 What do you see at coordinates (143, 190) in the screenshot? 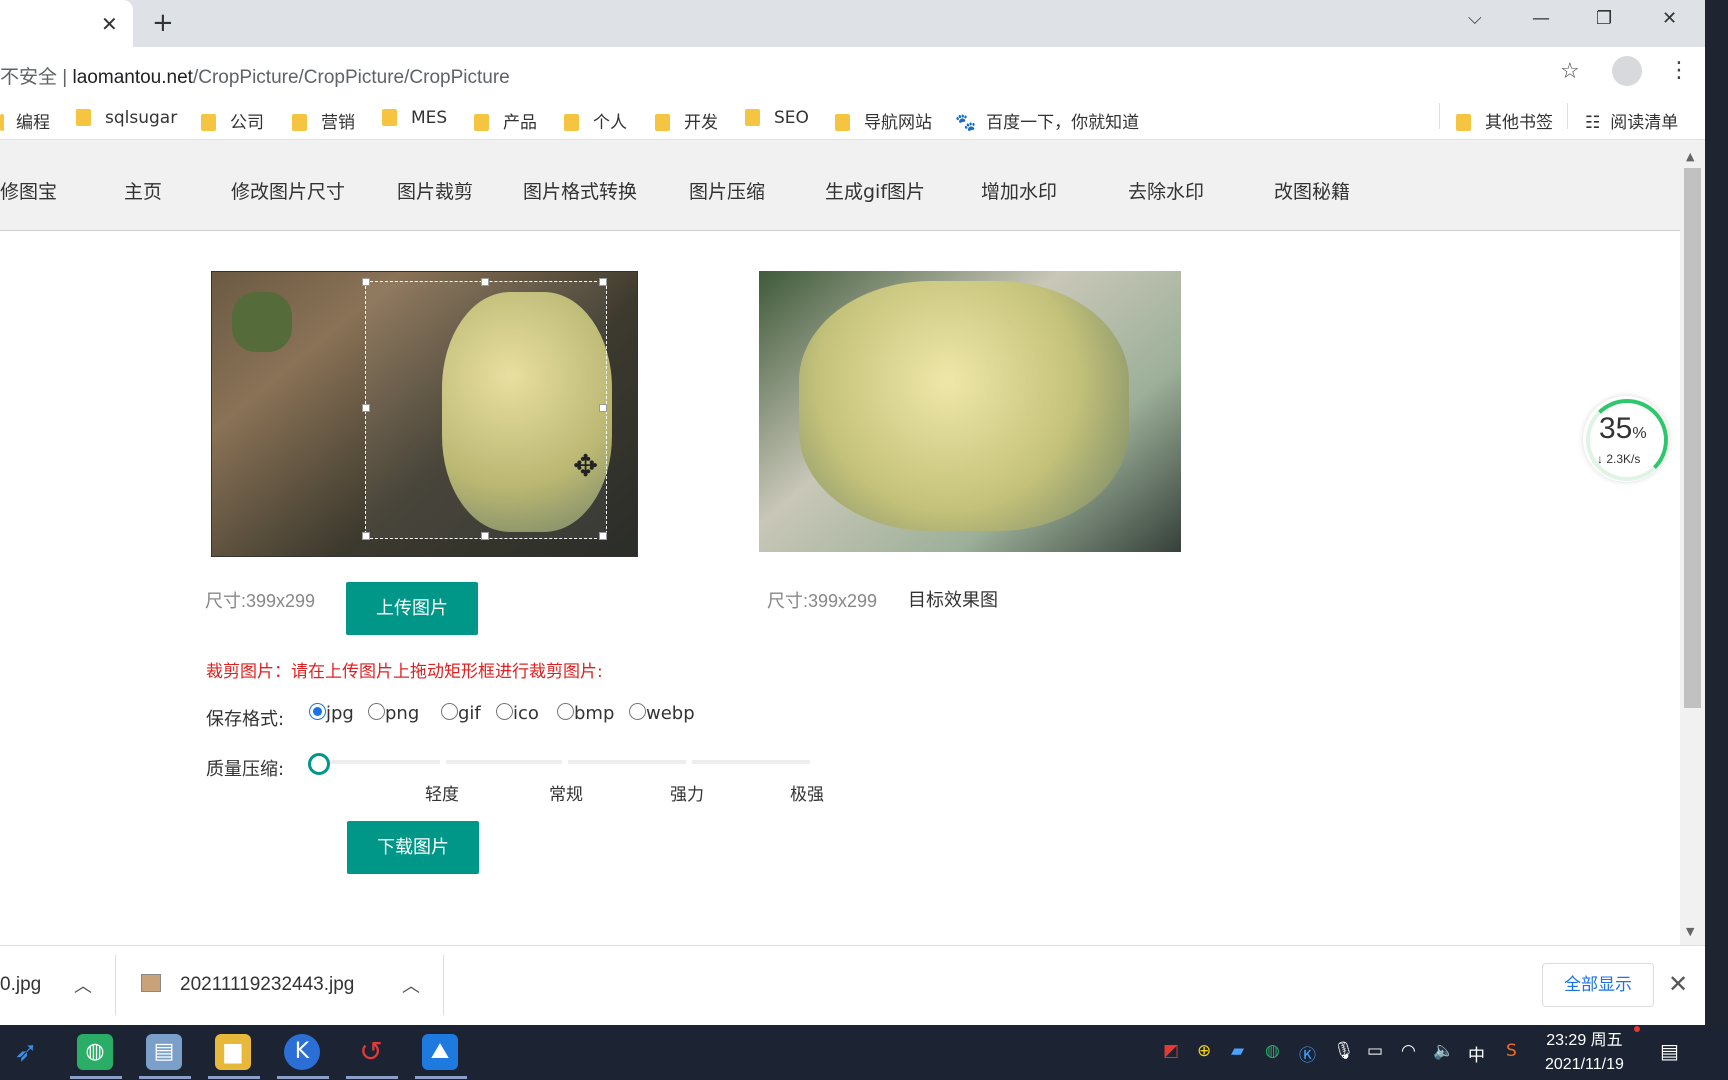
I see `nav-home: 主页` at bounding box center [143, 190].